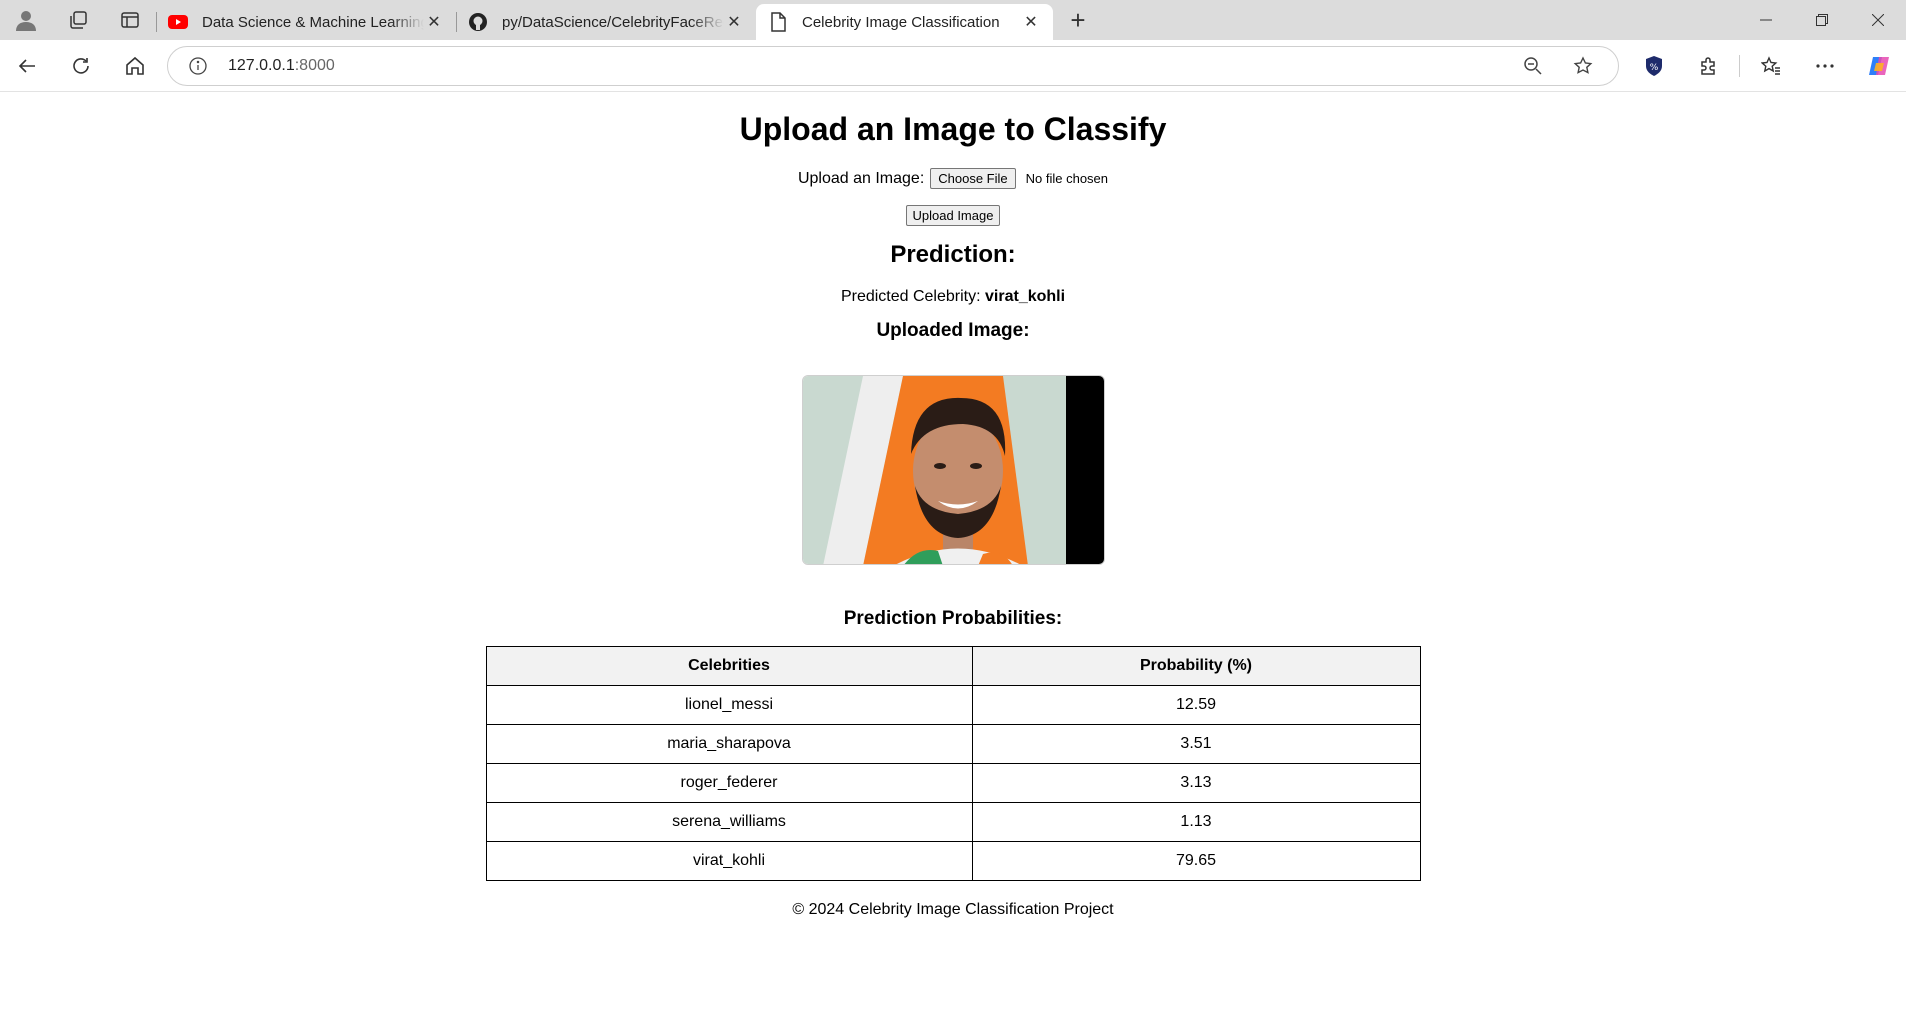 The image size is (1906, 1013). I want to click on shield-extension-icon: %, so click(1654, 66).